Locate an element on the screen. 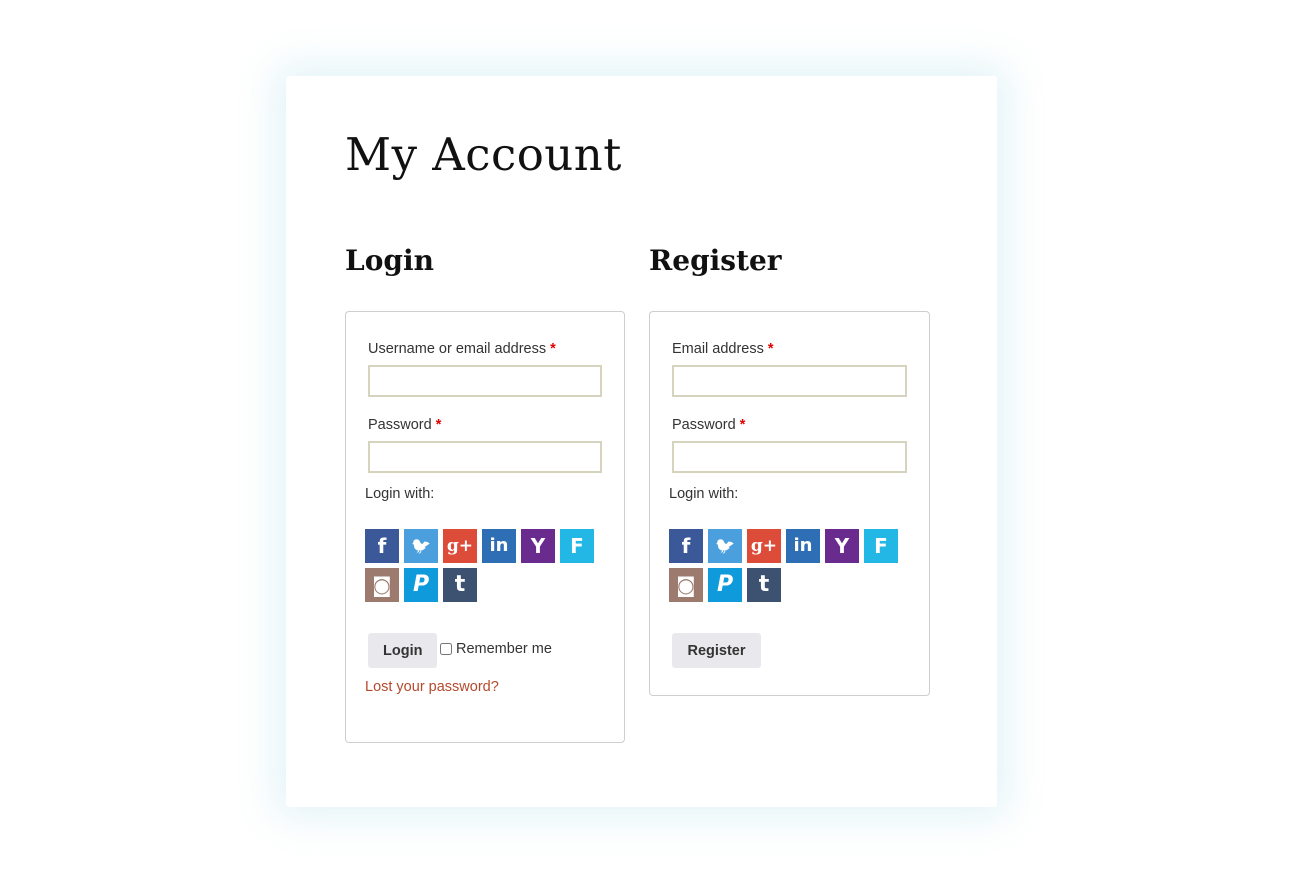 This screenshot has height=879, width=1300. page-title: My Account is located at coordinates (483, 154).